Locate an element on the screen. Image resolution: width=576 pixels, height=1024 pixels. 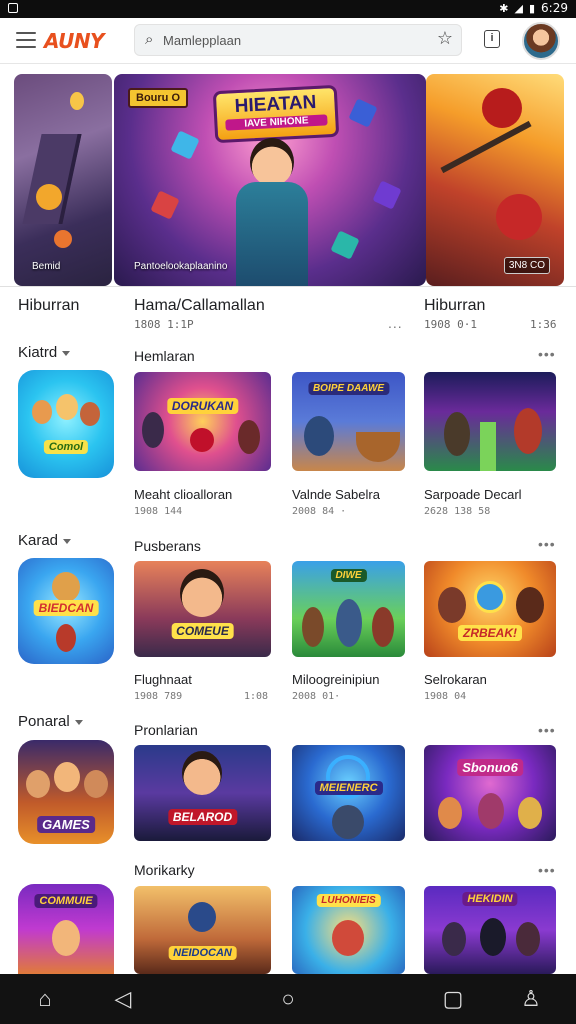
system-nav-bar: ⌂ ◁ ○ ▢ ♙ is located at coordinates (288, 999).